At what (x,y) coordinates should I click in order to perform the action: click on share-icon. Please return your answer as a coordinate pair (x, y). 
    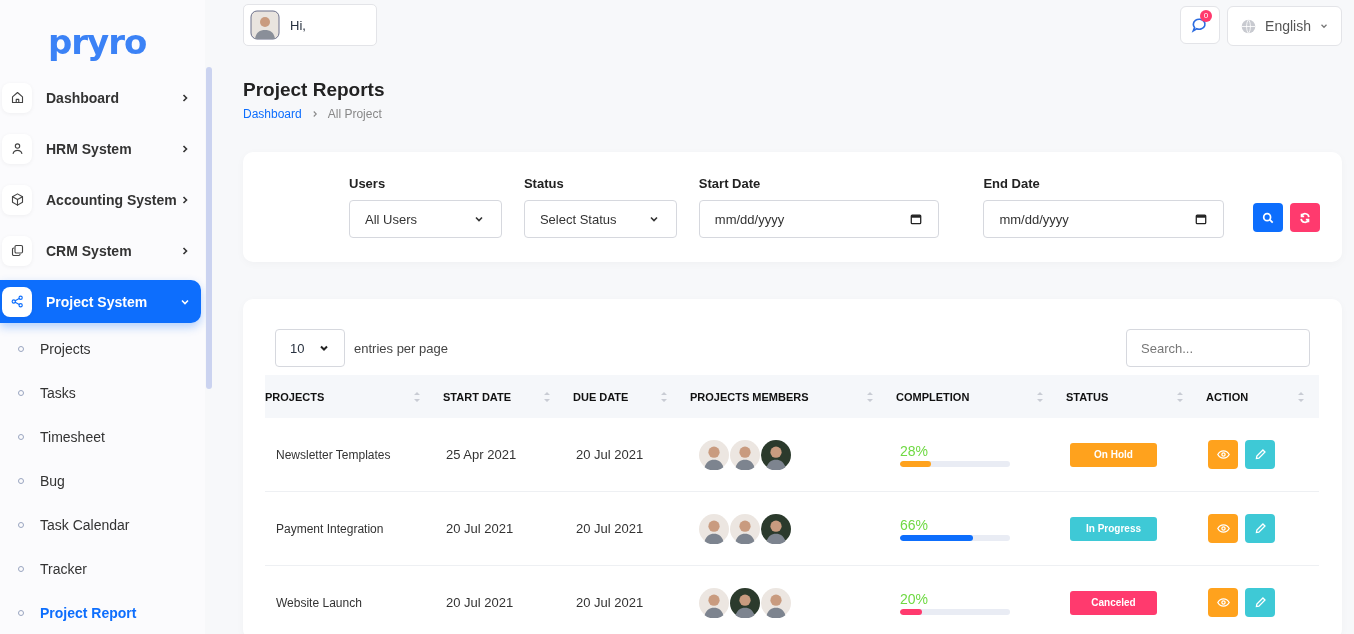
    Looking at the image, I should click on (17, 301).